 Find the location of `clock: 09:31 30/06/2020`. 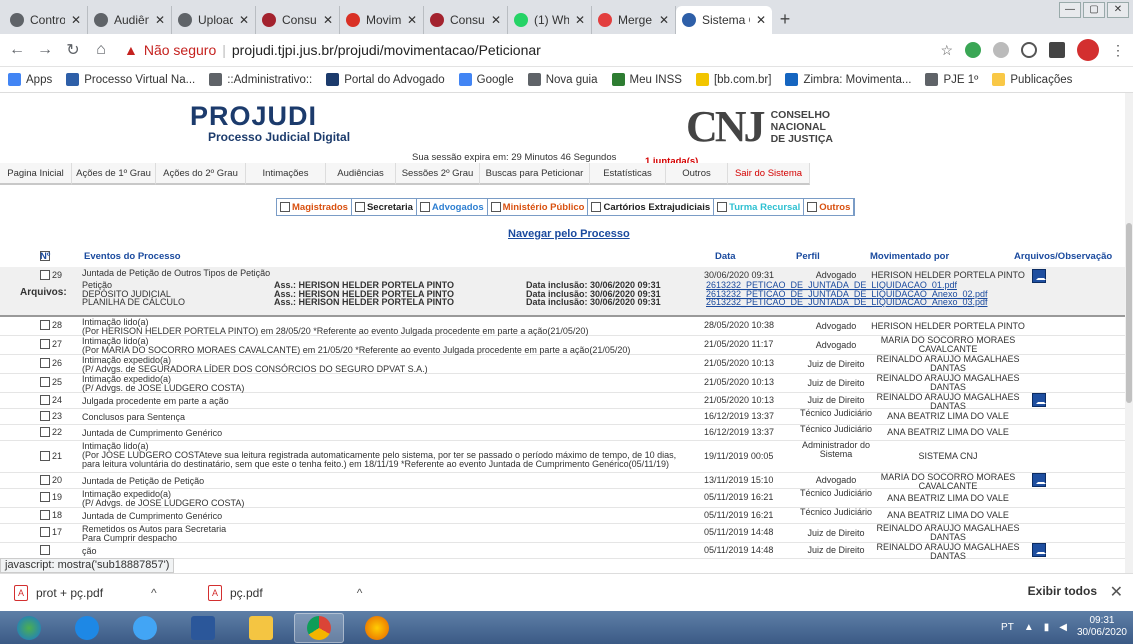

clock: 09:31 30/06/2020 is located at coordinates (1102, 627).